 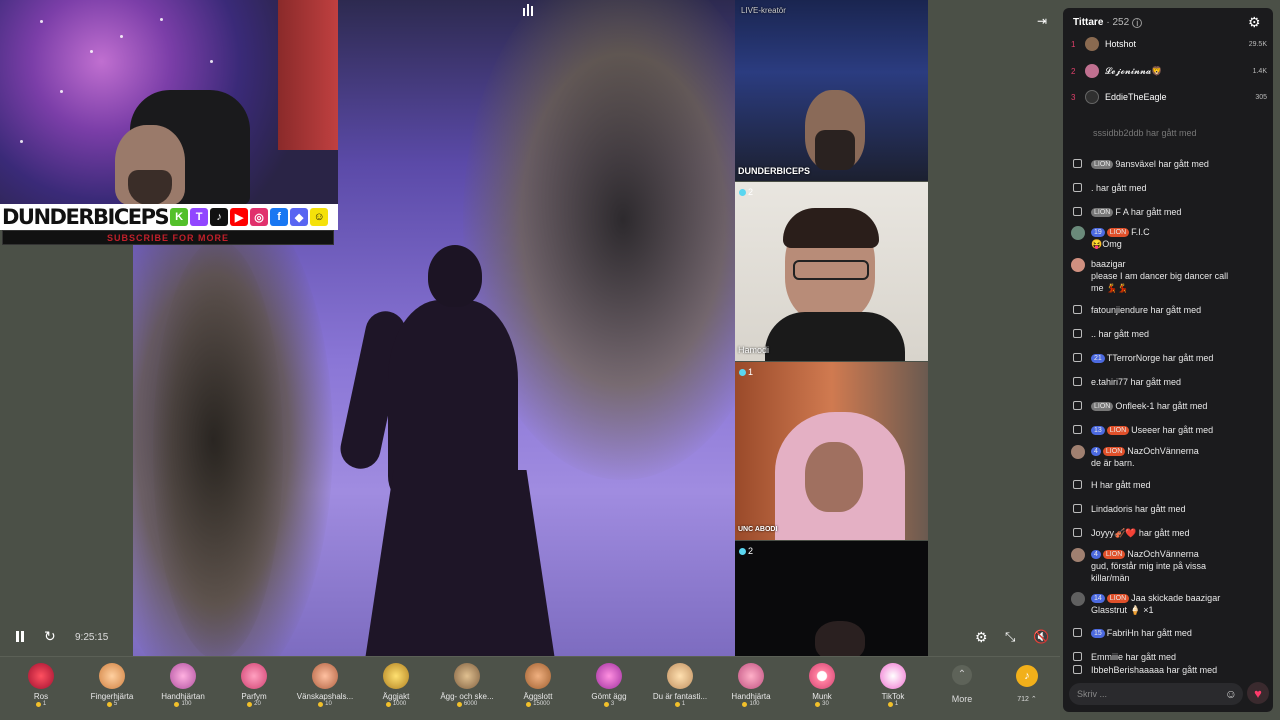 I want to click on top-viewer-rank: 2, so click(x=1073, y=71).